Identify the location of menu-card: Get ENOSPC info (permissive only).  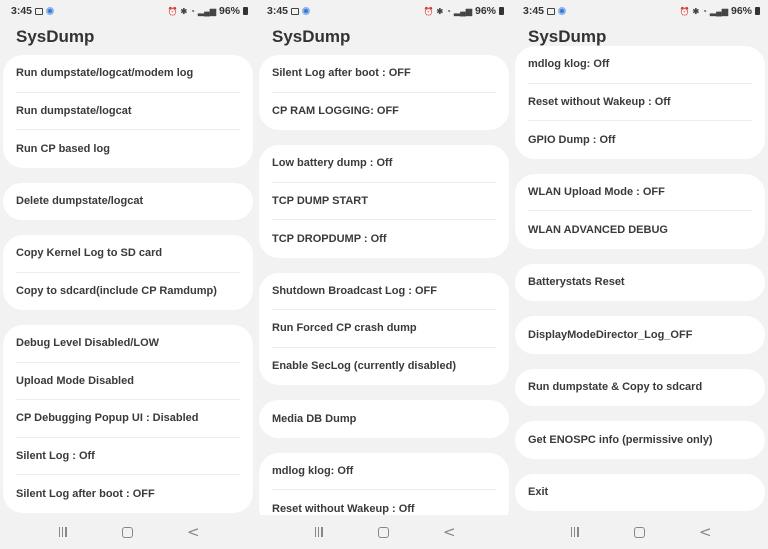
(640, 440).